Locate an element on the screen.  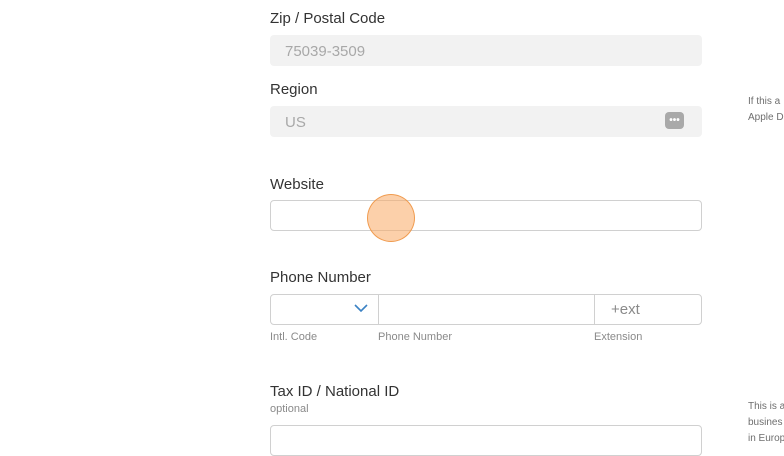
extension-input: +ext is located at coordinates (648, 309).